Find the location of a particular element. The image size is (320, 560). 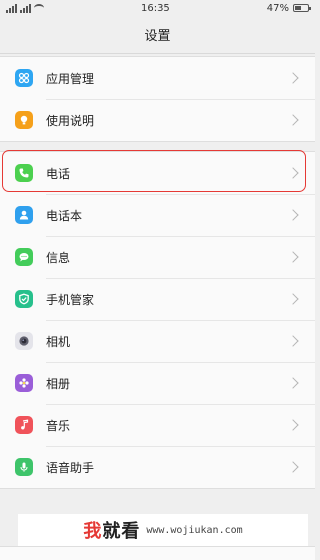

settings-item-label: 应用管理 is located at coordinates (70, 78).